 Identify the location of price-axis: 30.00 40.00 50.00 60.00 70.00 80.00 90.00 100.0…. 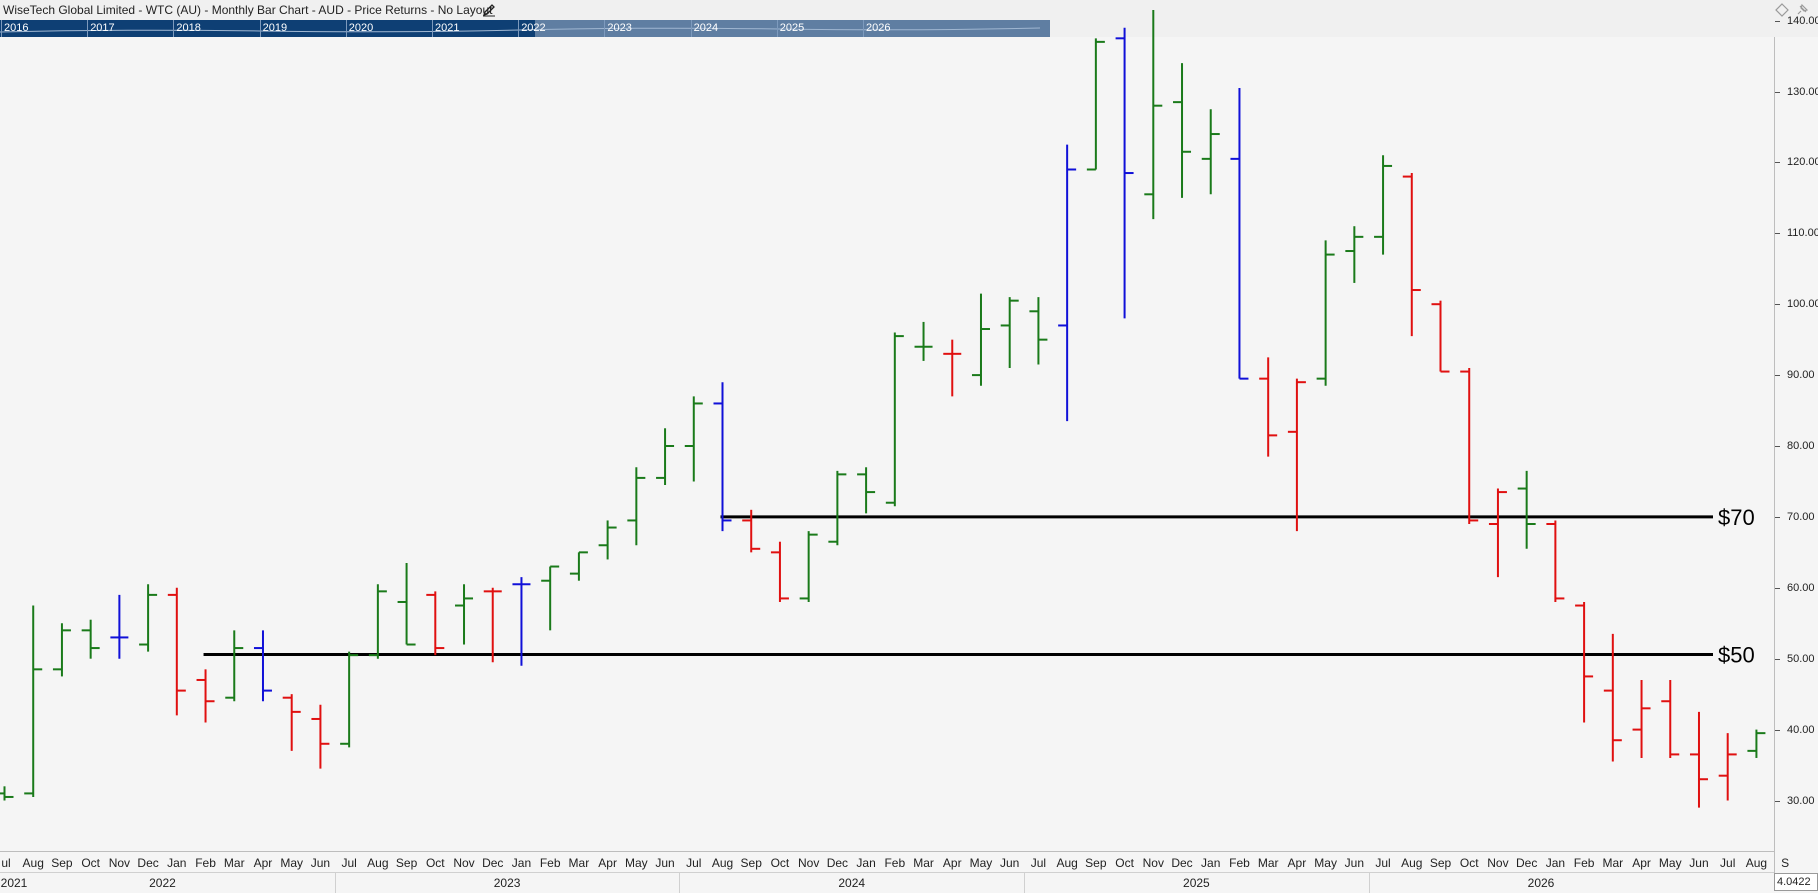
(1796, 453).